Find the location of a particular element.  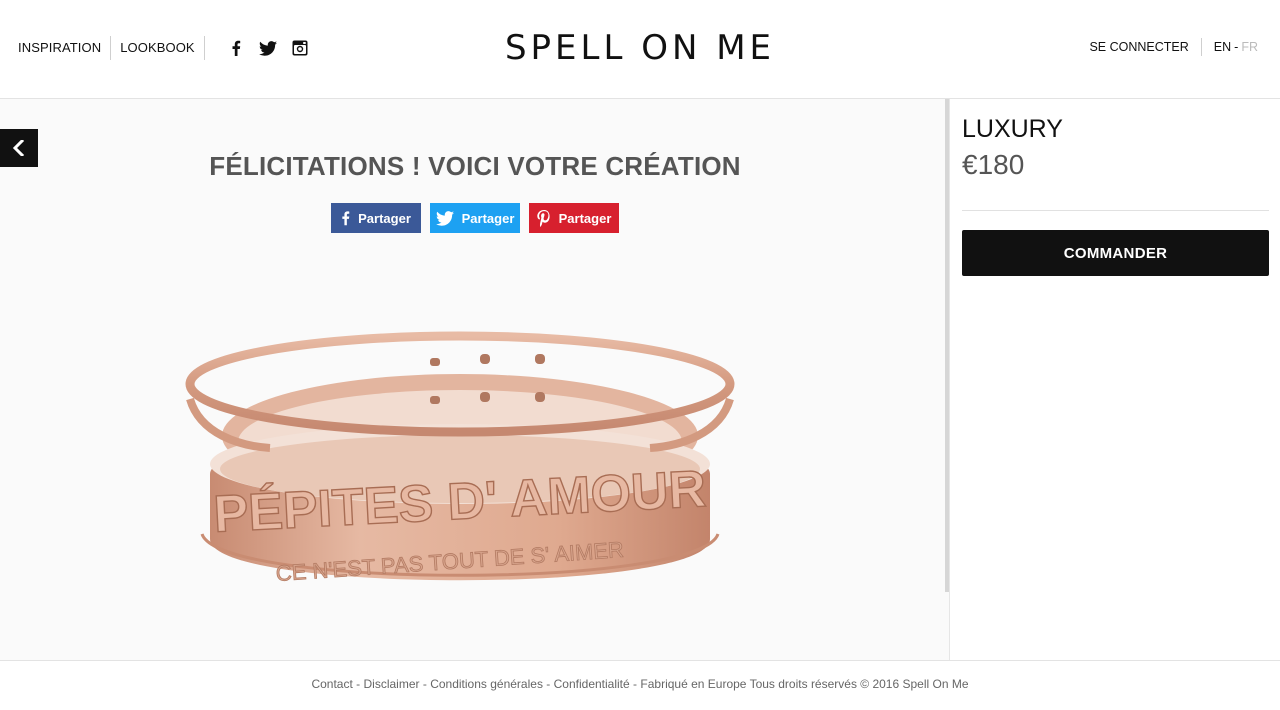

account-nav: SE CONNECTER EN - FR is located at coordinates (1173, 47).